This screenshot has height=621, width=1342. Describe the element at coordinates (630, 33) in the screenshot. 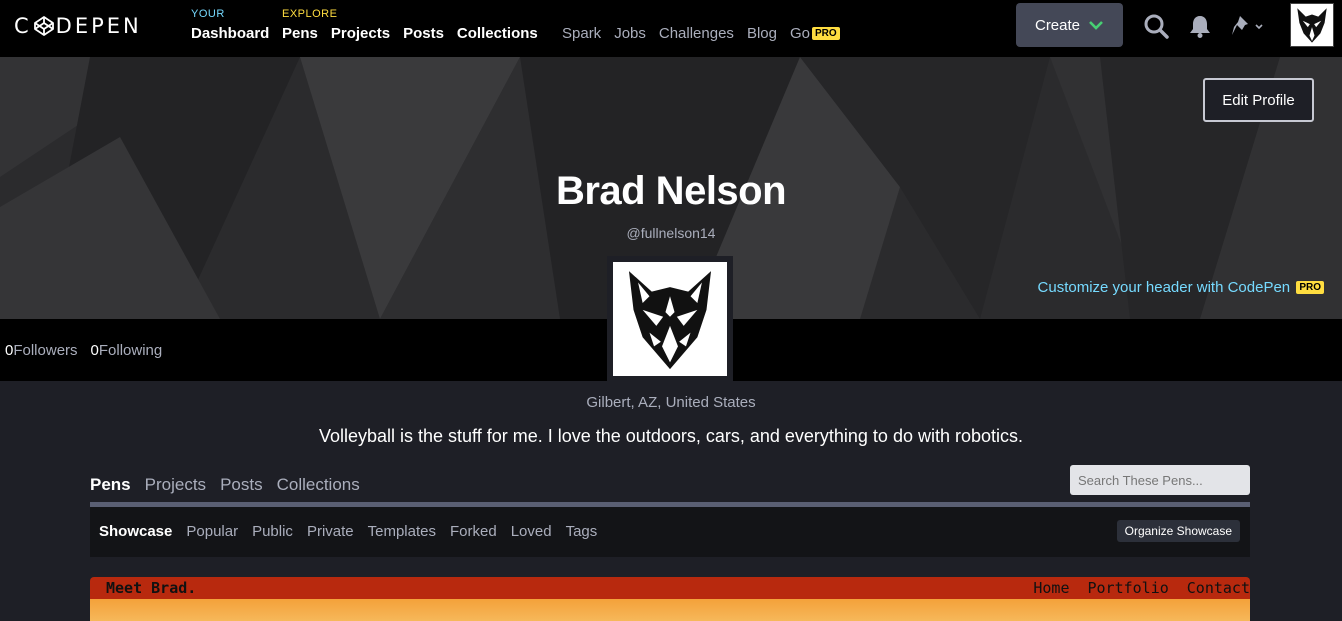

I see `nav-link-jobs: Jobs` at that location.